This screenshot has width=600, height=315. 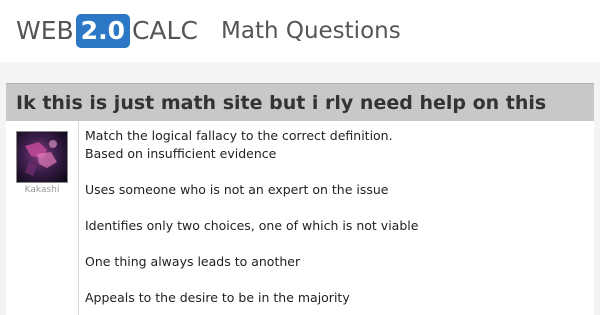 What do you see at coordinates (42, 190) in the screenshot?
I see `author-name: Kakashi` at bounding box center [42, 190].